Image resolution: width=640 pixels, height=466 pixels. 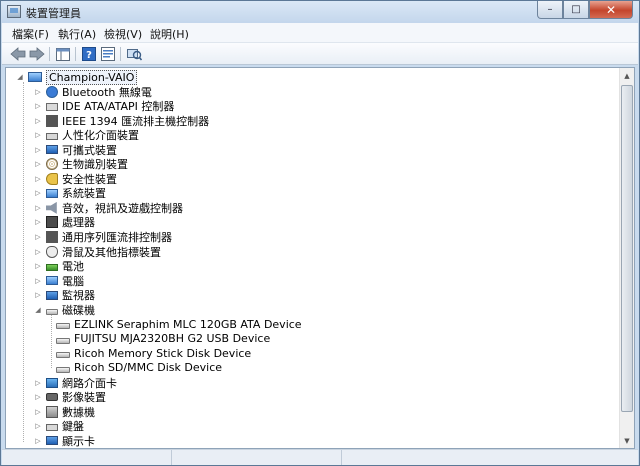 I want to click on tree-category-system-device: ▷ 系統裝置, so click(x=70, y=193).